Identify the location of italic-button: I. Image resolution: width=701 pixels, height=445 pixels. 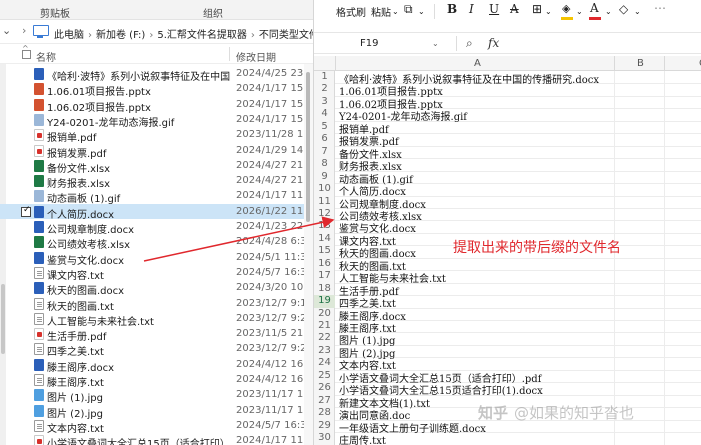
(471, 9).